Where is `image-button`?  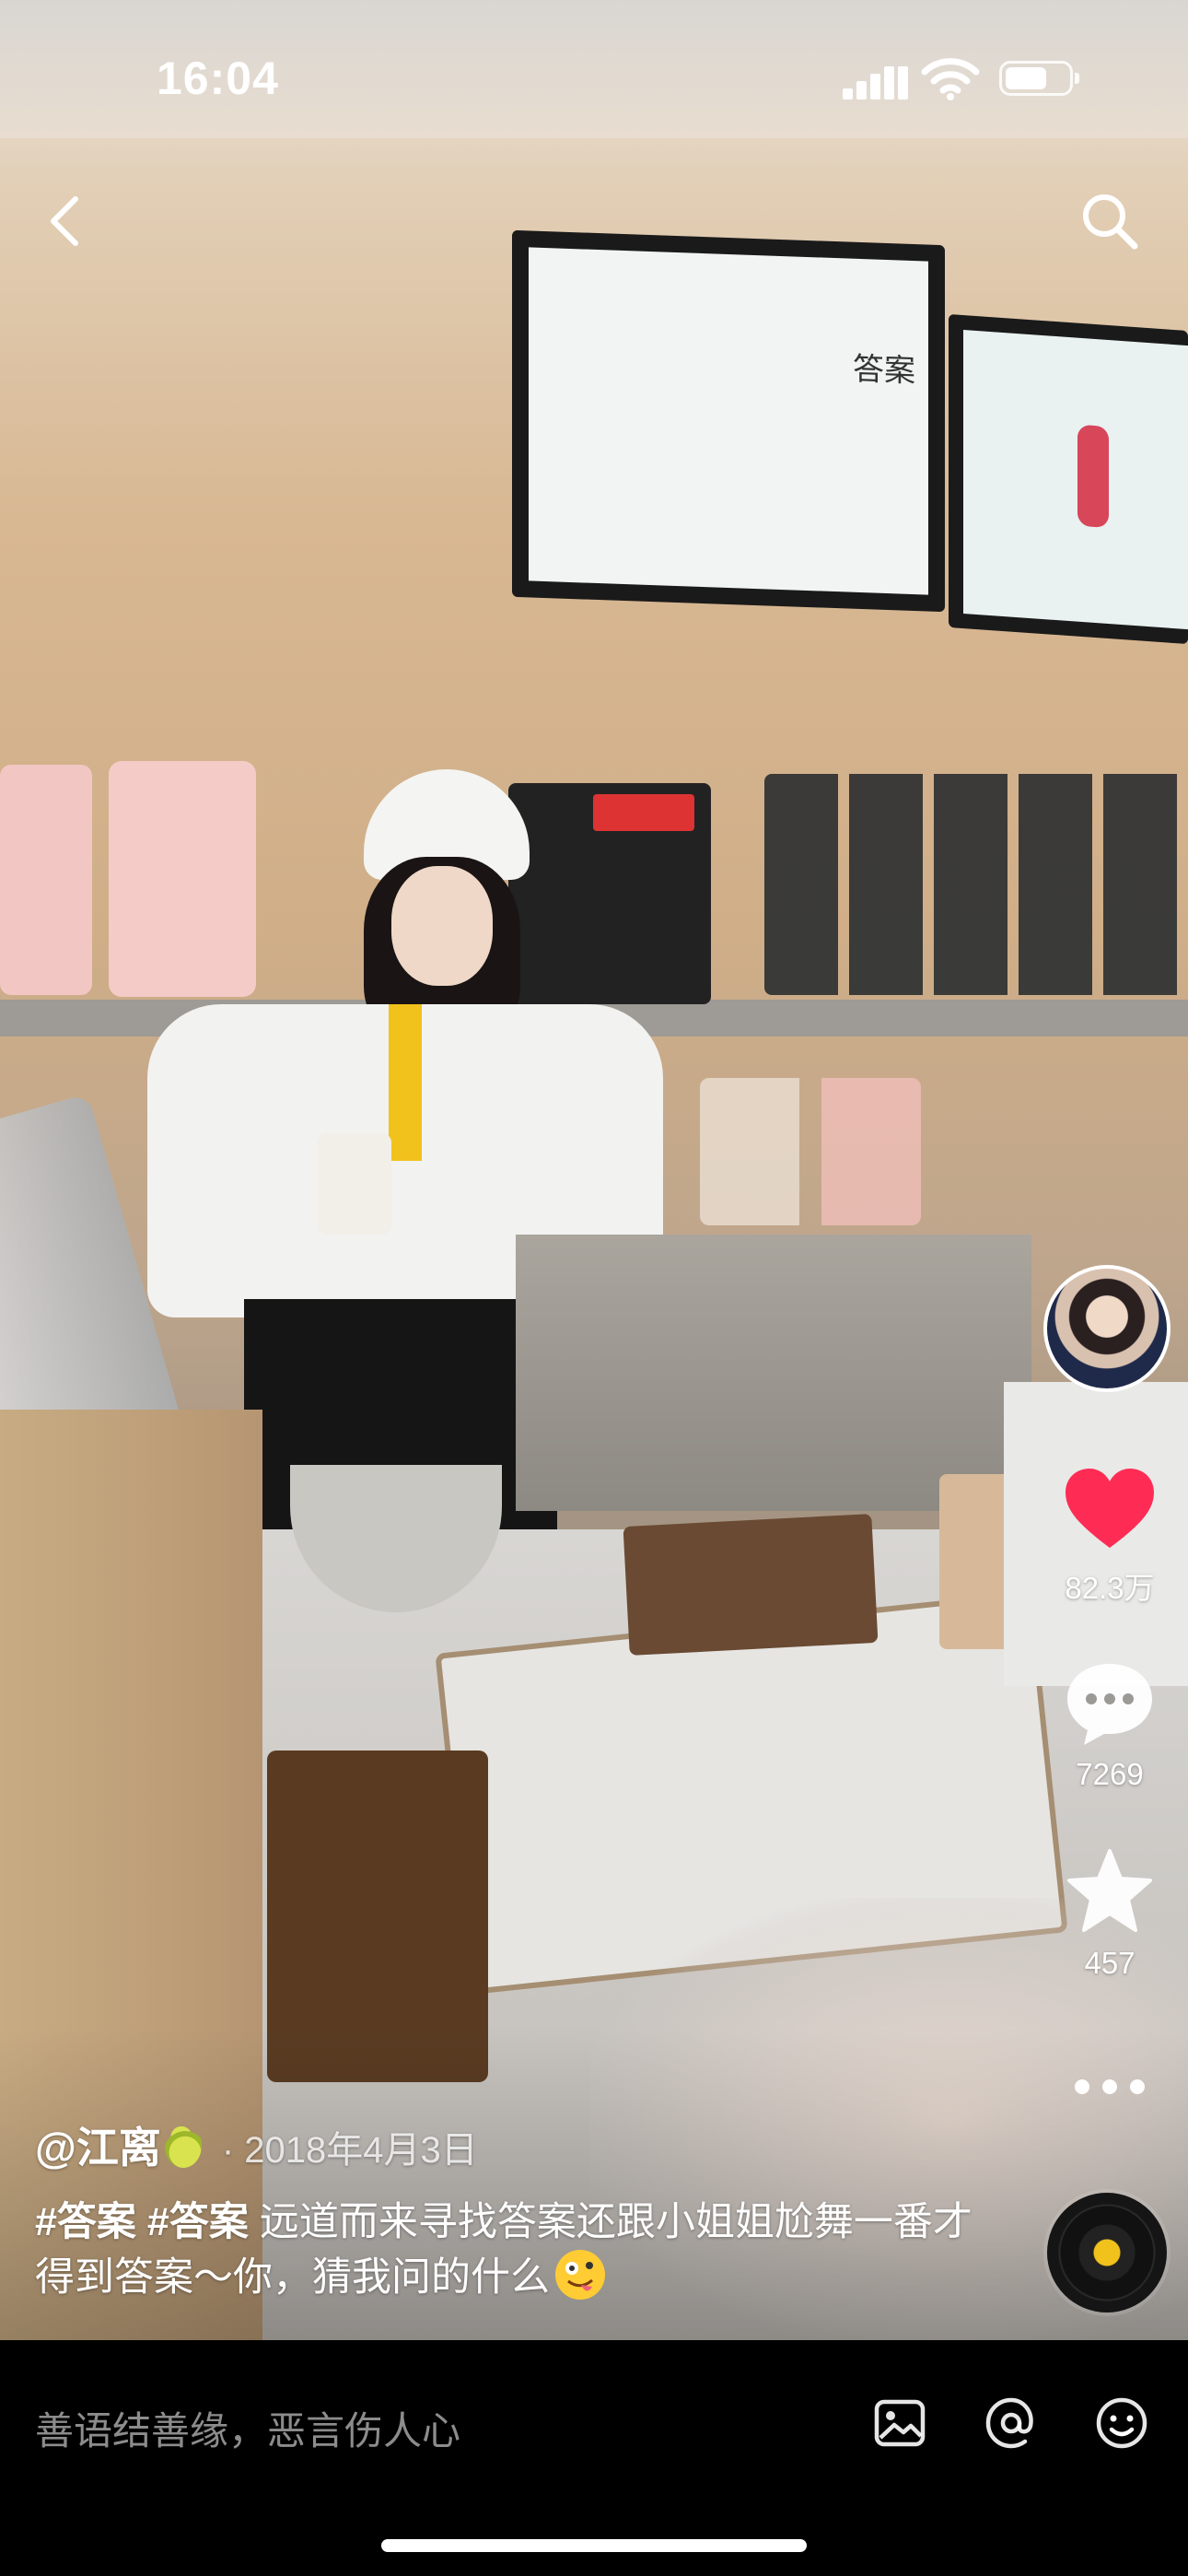
image-button is located at coordinates (900, 2423).